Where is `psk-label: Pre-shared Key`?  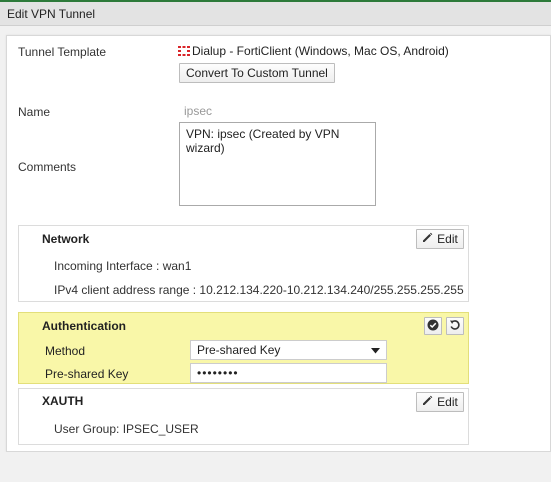
psk-label: Pre-shared Key is located at coordinates (87, 374).